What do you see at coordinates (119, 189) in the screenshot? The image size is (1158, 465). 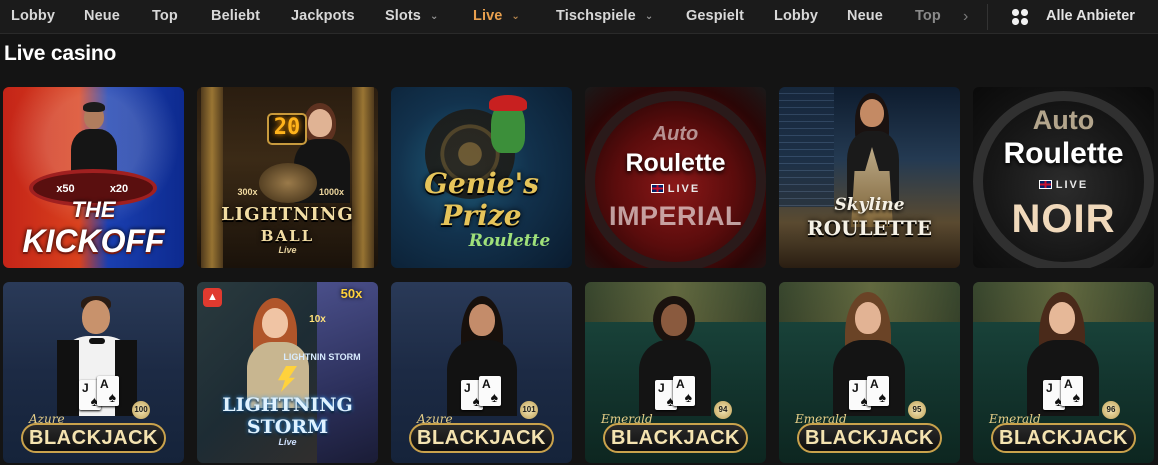 I see `multiplier-right: x20` at bounding box center [119, 189].